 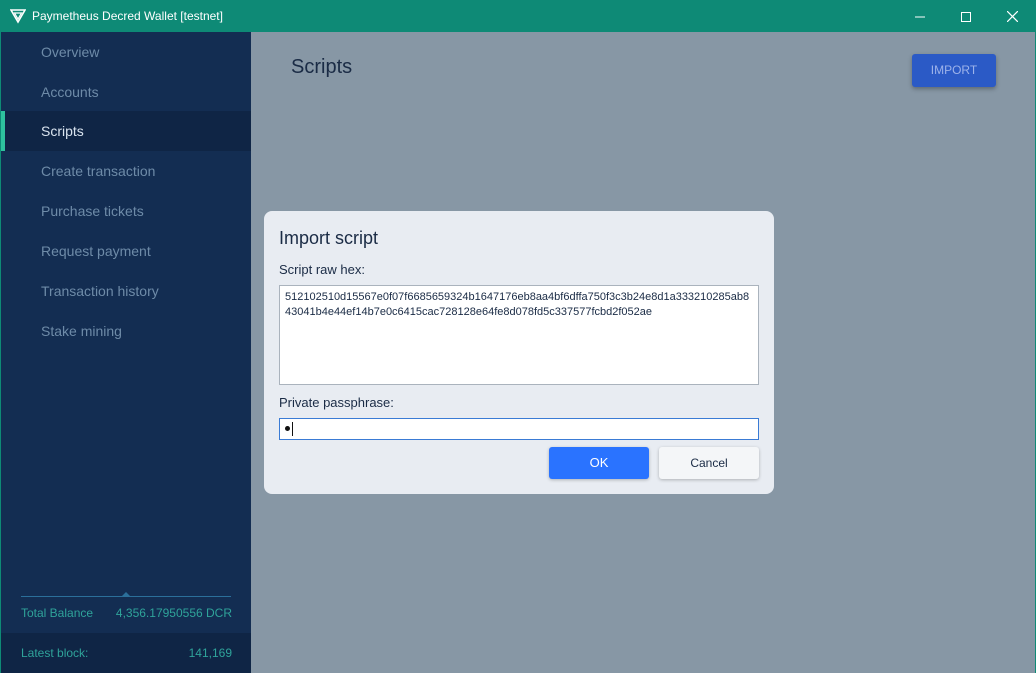 I want to click on maximize-button, so click(x=966, y=16).